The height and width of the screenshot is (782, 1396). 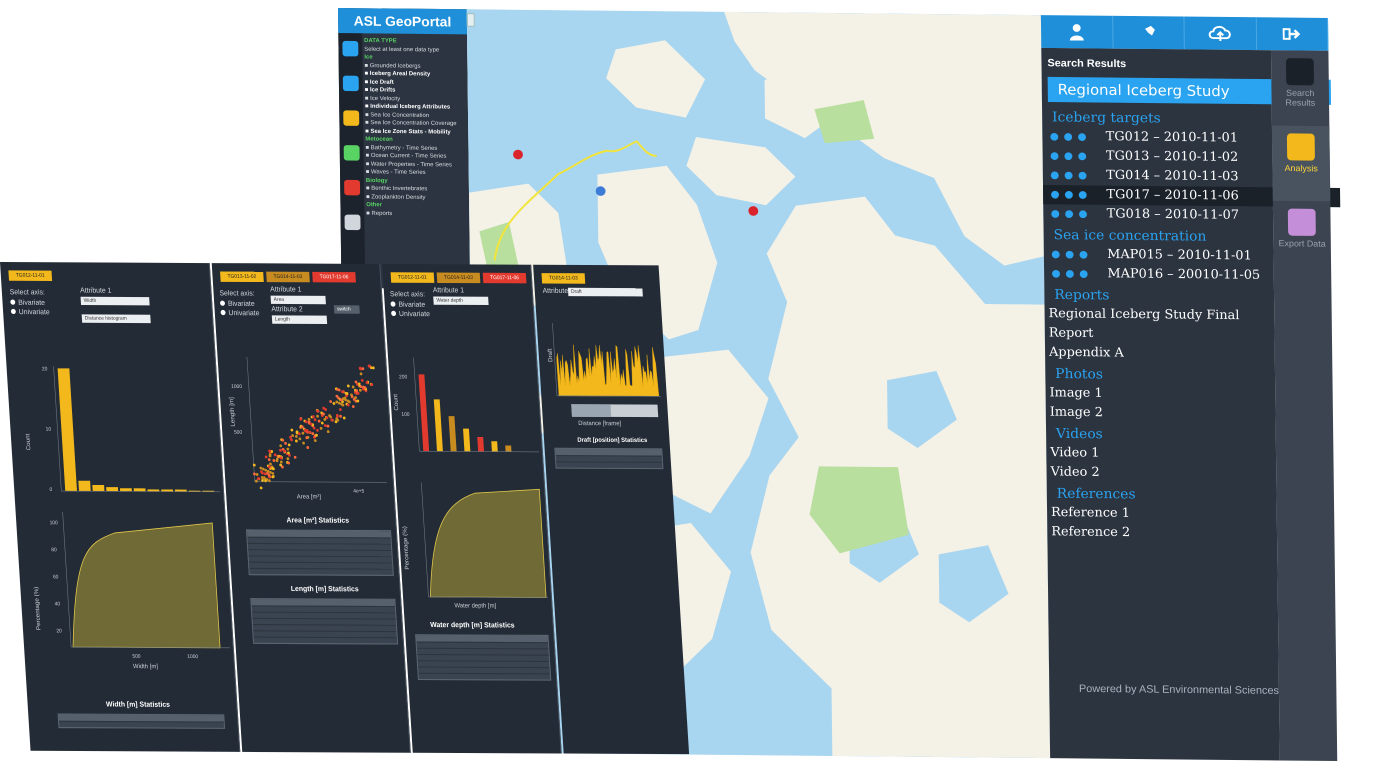 What do you see at coordinates (1148, 32) in the screenshot?
I see `pin-icon` at bounding box center [1148, 32].